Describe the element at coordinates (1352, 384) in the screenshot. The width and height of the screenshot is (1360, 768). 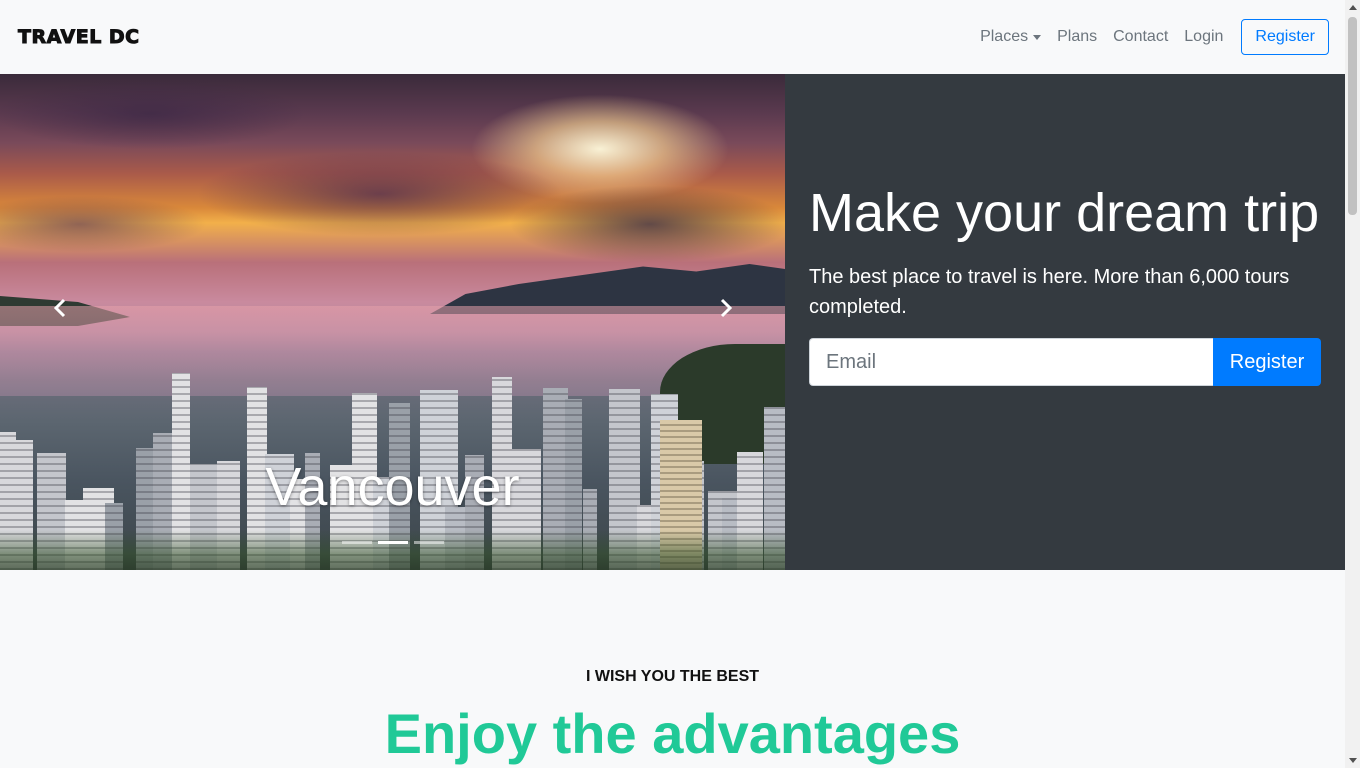
I see `scrollbar` at that location.